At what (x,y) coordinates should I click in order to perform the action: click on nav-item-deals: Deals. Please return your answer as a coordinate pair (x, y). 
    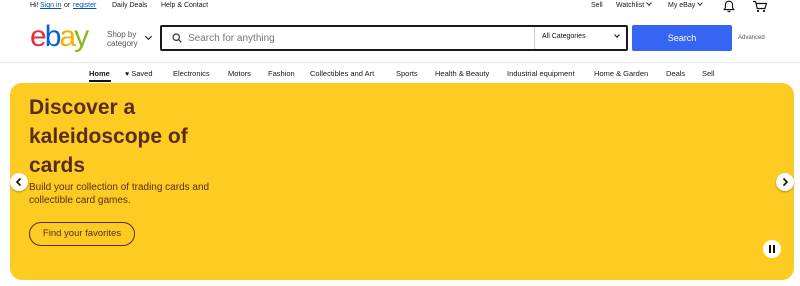
    Looking at the image, I should click on (675, 73).